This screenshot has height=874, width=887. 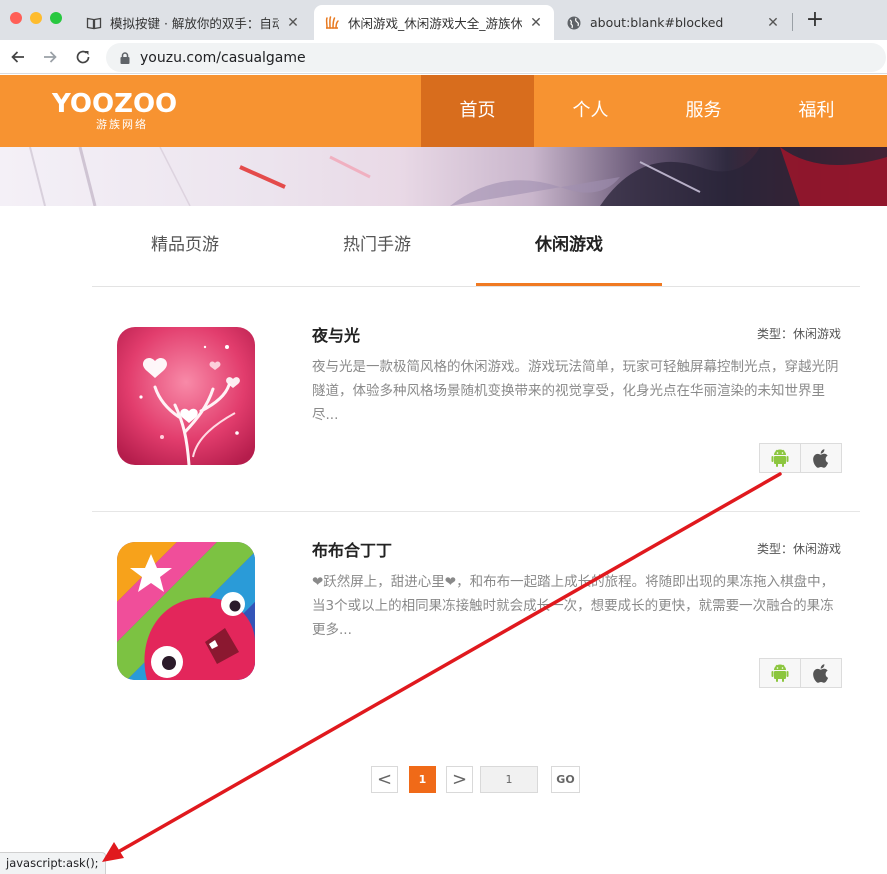 I want to click on browser-tab-3: about:blank#blocked ✕, so click(x=673, y=22).